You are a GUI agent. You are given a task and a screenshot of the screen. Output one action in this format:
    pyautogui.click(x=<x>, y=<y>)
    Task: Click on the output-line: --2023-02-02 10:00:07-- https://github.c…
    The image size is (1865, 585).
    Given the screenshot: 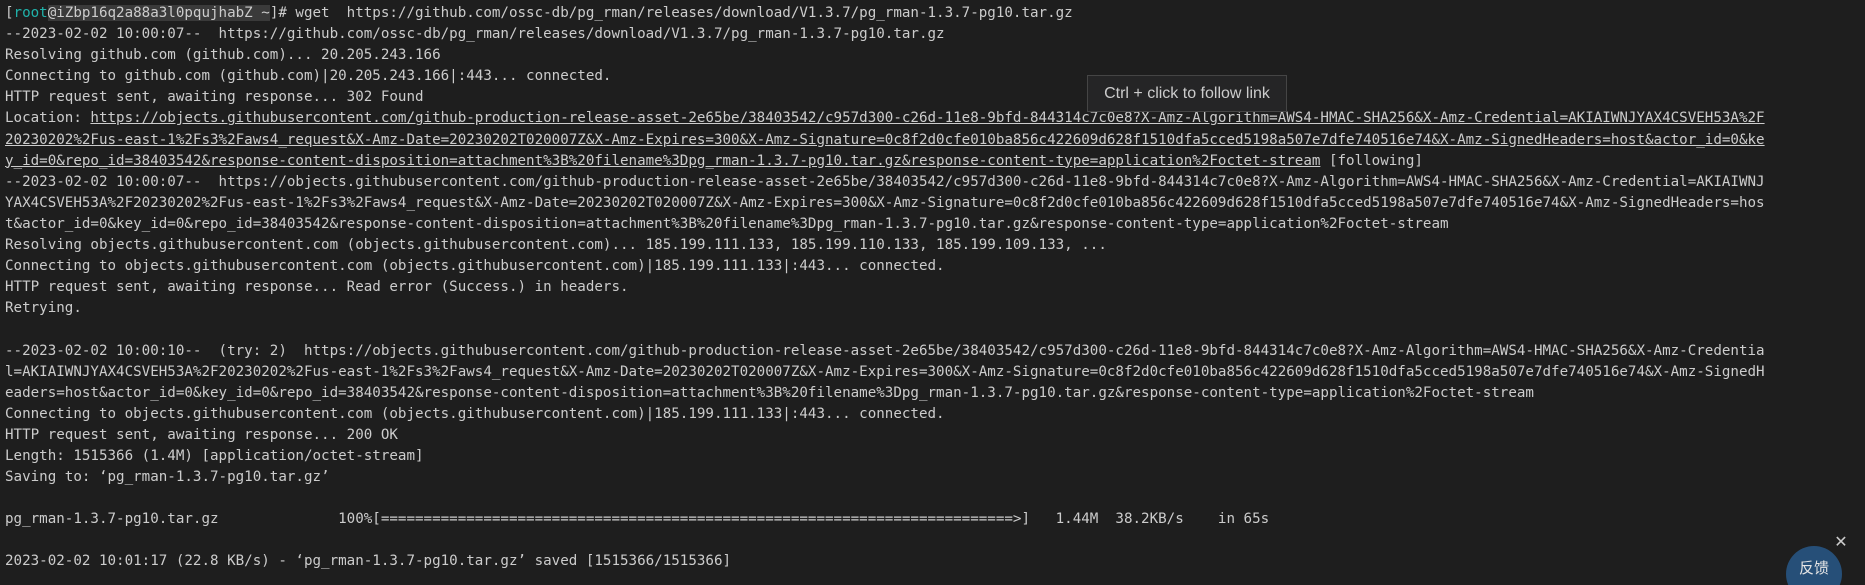 What is the action you would take?
    pyautogui.click(x=475, y=34)
    